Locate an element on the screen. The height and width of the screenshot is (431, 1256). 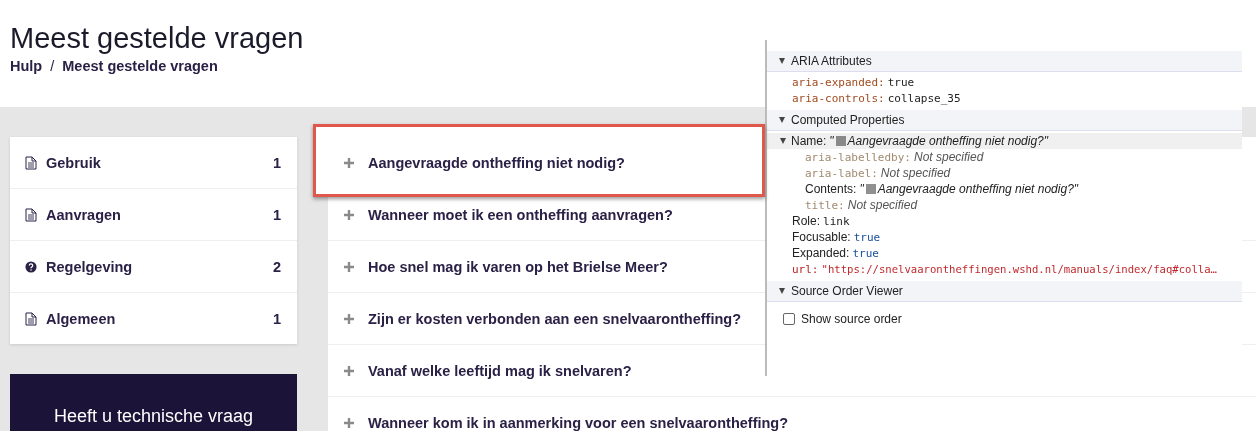
faq-item: Wanneer moet ik een ontheffing aanvragen? is located at coordinates (508, 214).